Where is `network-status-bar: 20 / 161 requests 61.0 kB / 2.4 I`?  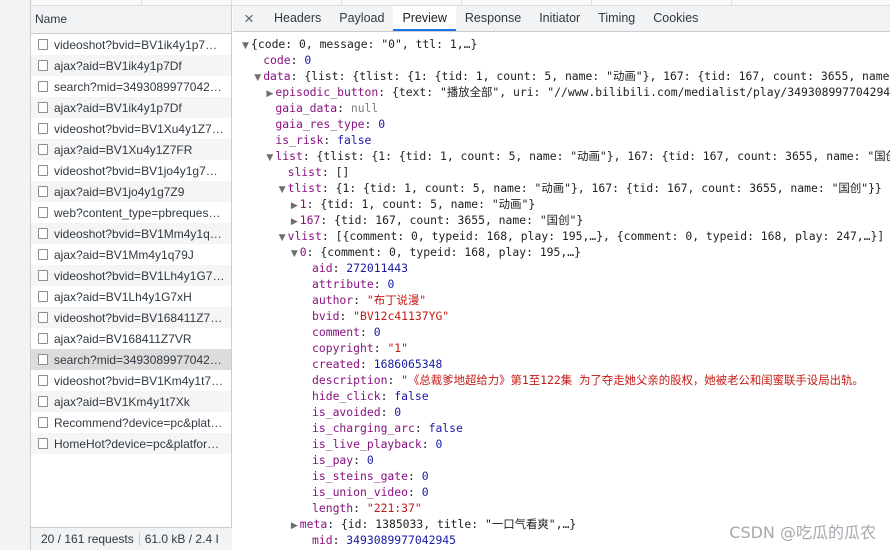 network-status-bar: 20 / 161 requests 61.0 kB / 2.4 I is located at coordinates (131, 538).